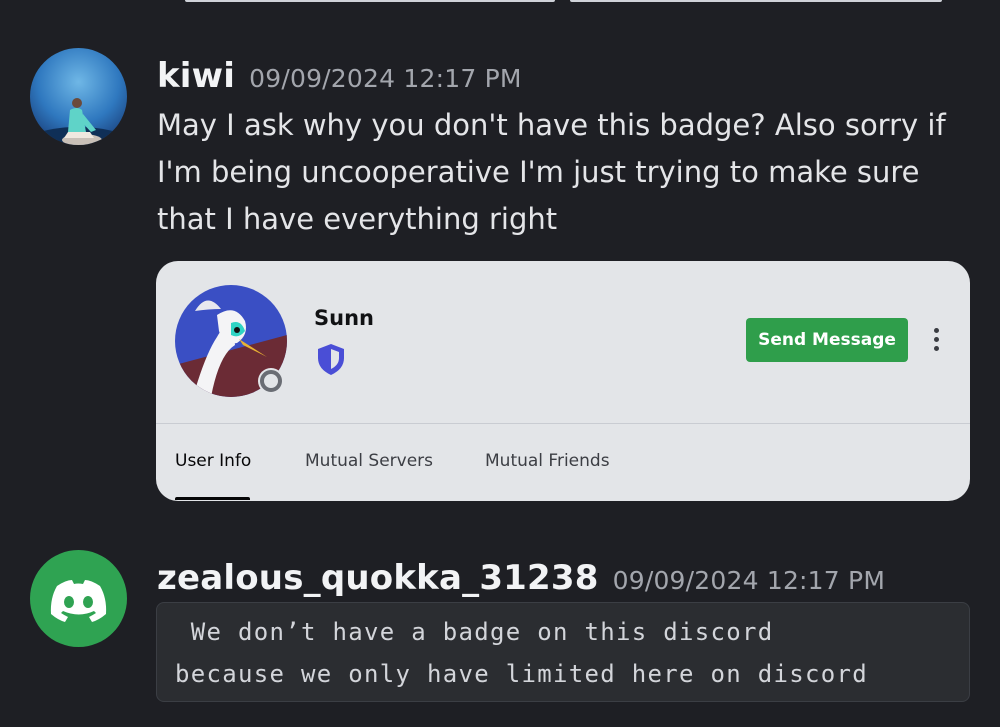 Image resolution: width=1000 pixels, height=727 pixels. Describe the element at coordinates (212, 498) in the screenshot. I see `active-tab-indicator` at that location.